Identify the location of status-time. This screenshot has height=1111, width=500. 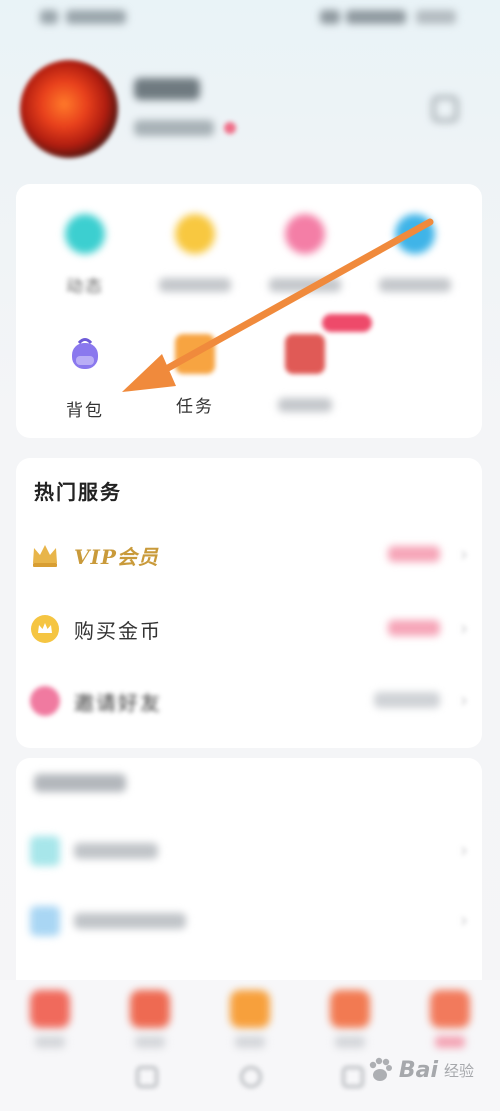
(90, 17).